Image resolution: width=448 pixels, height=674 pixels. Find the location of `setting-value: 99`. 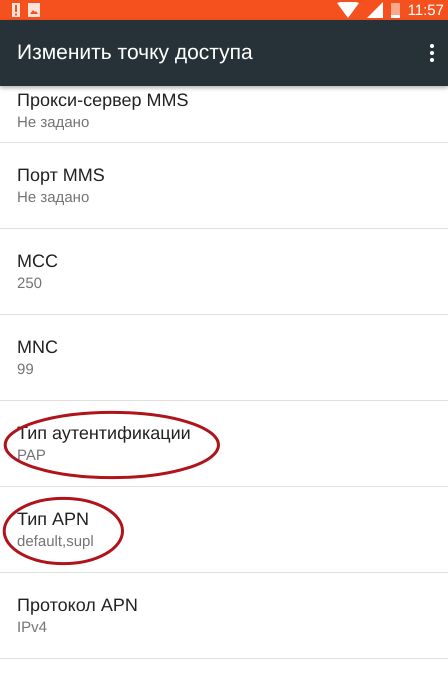

setting-value: 99 is located at coordinates (26, 370).